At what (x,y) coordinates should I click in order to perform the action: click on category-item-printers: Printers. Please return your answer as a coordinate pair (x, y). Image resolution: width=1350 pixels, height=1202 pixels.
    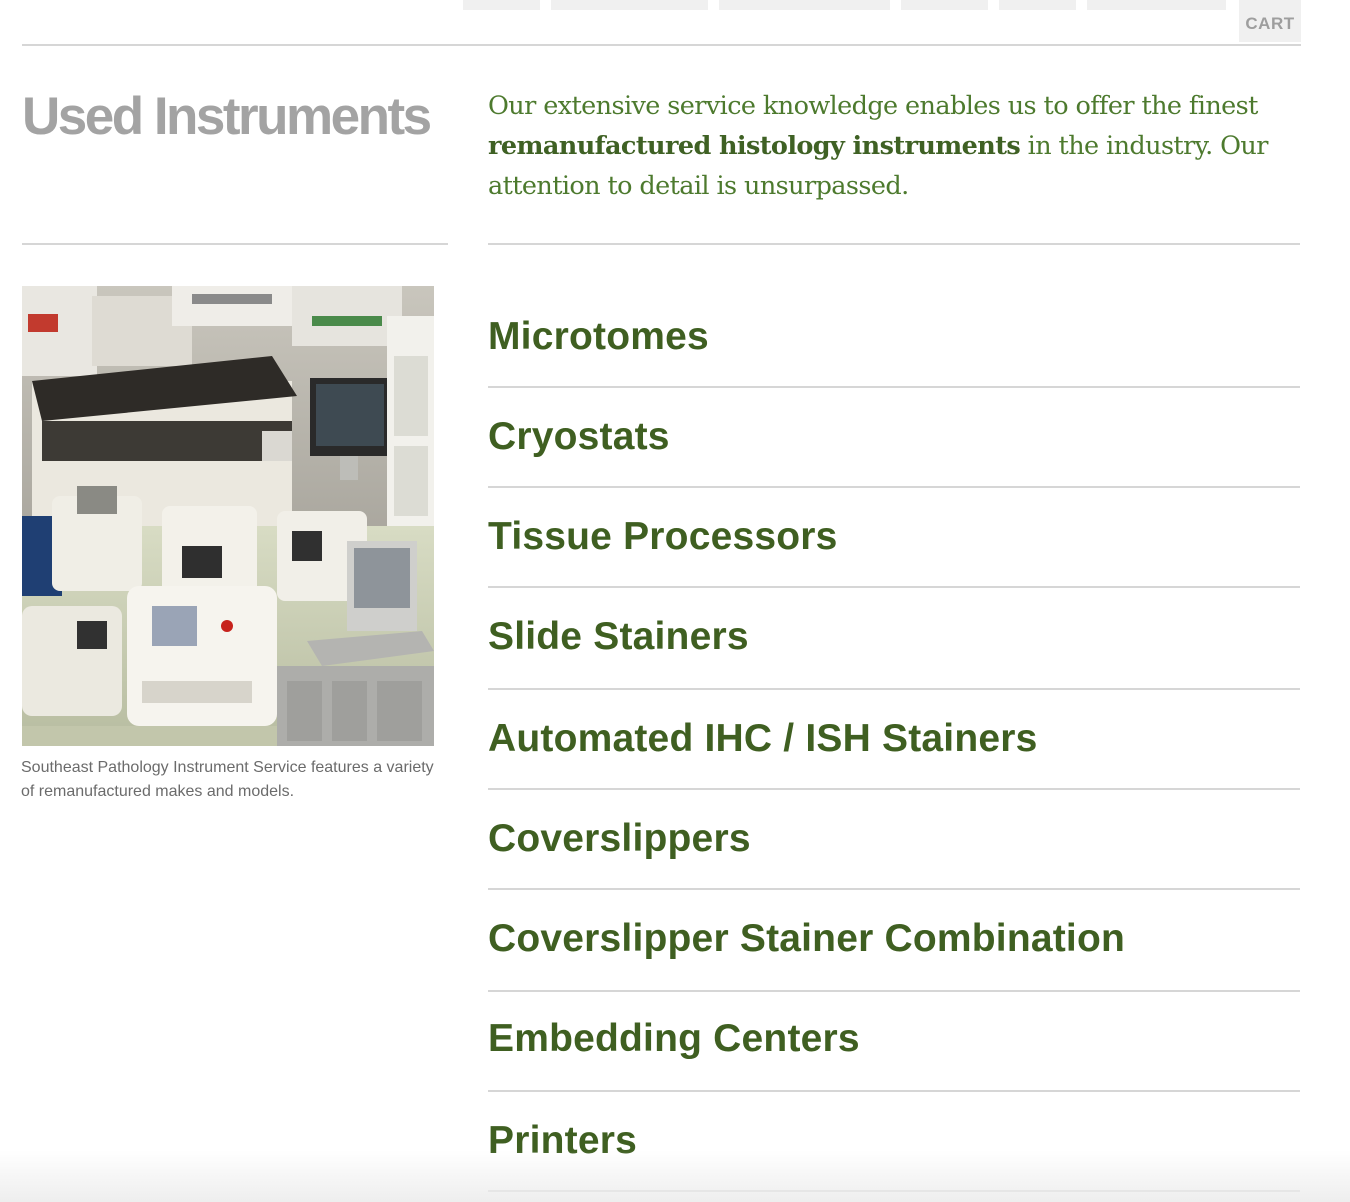
    Looking at the image, I should click on (894, 1142).